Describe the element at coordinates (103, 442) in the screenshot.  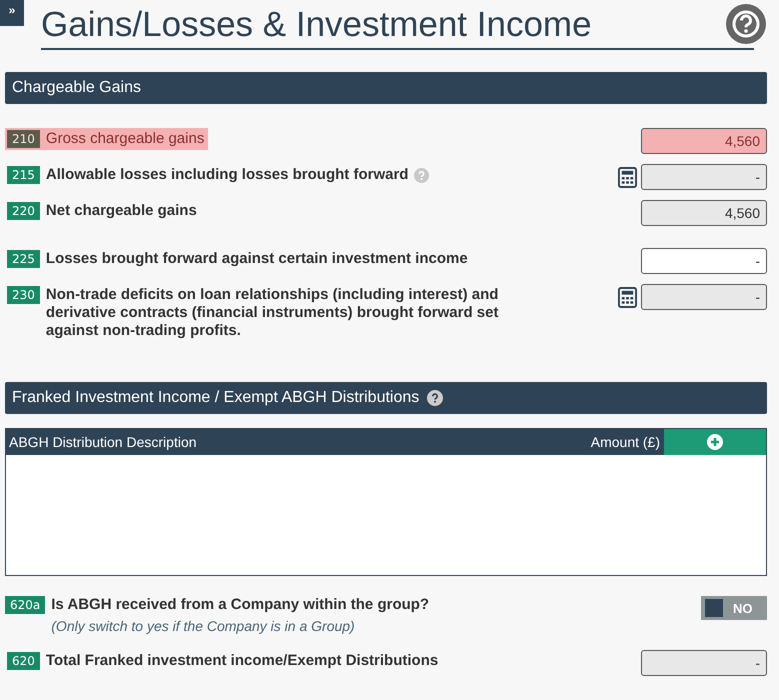
I see `column-header: ABGH Distribution Description` at that location.